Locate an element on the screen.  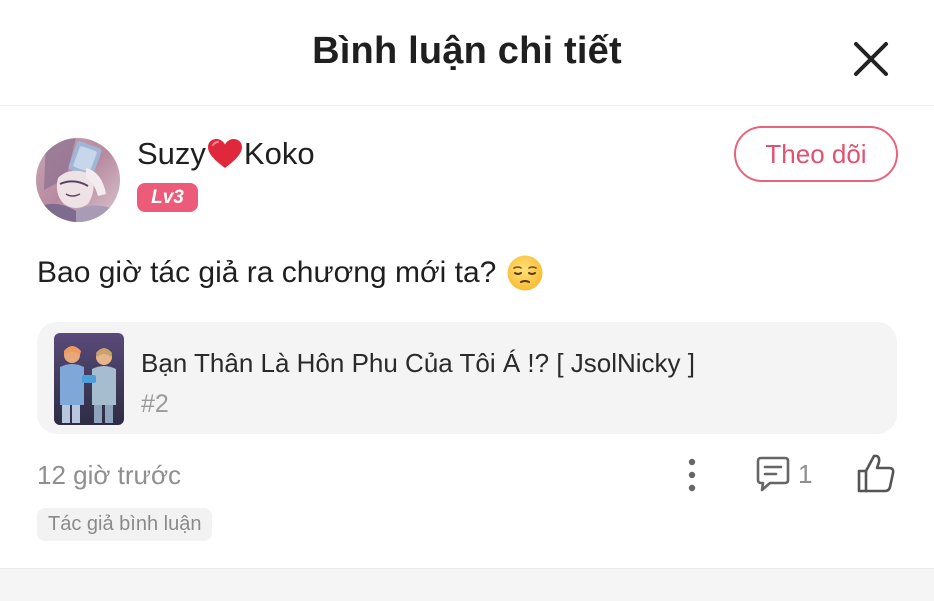
close-icon is located at coordinates (871, 59).